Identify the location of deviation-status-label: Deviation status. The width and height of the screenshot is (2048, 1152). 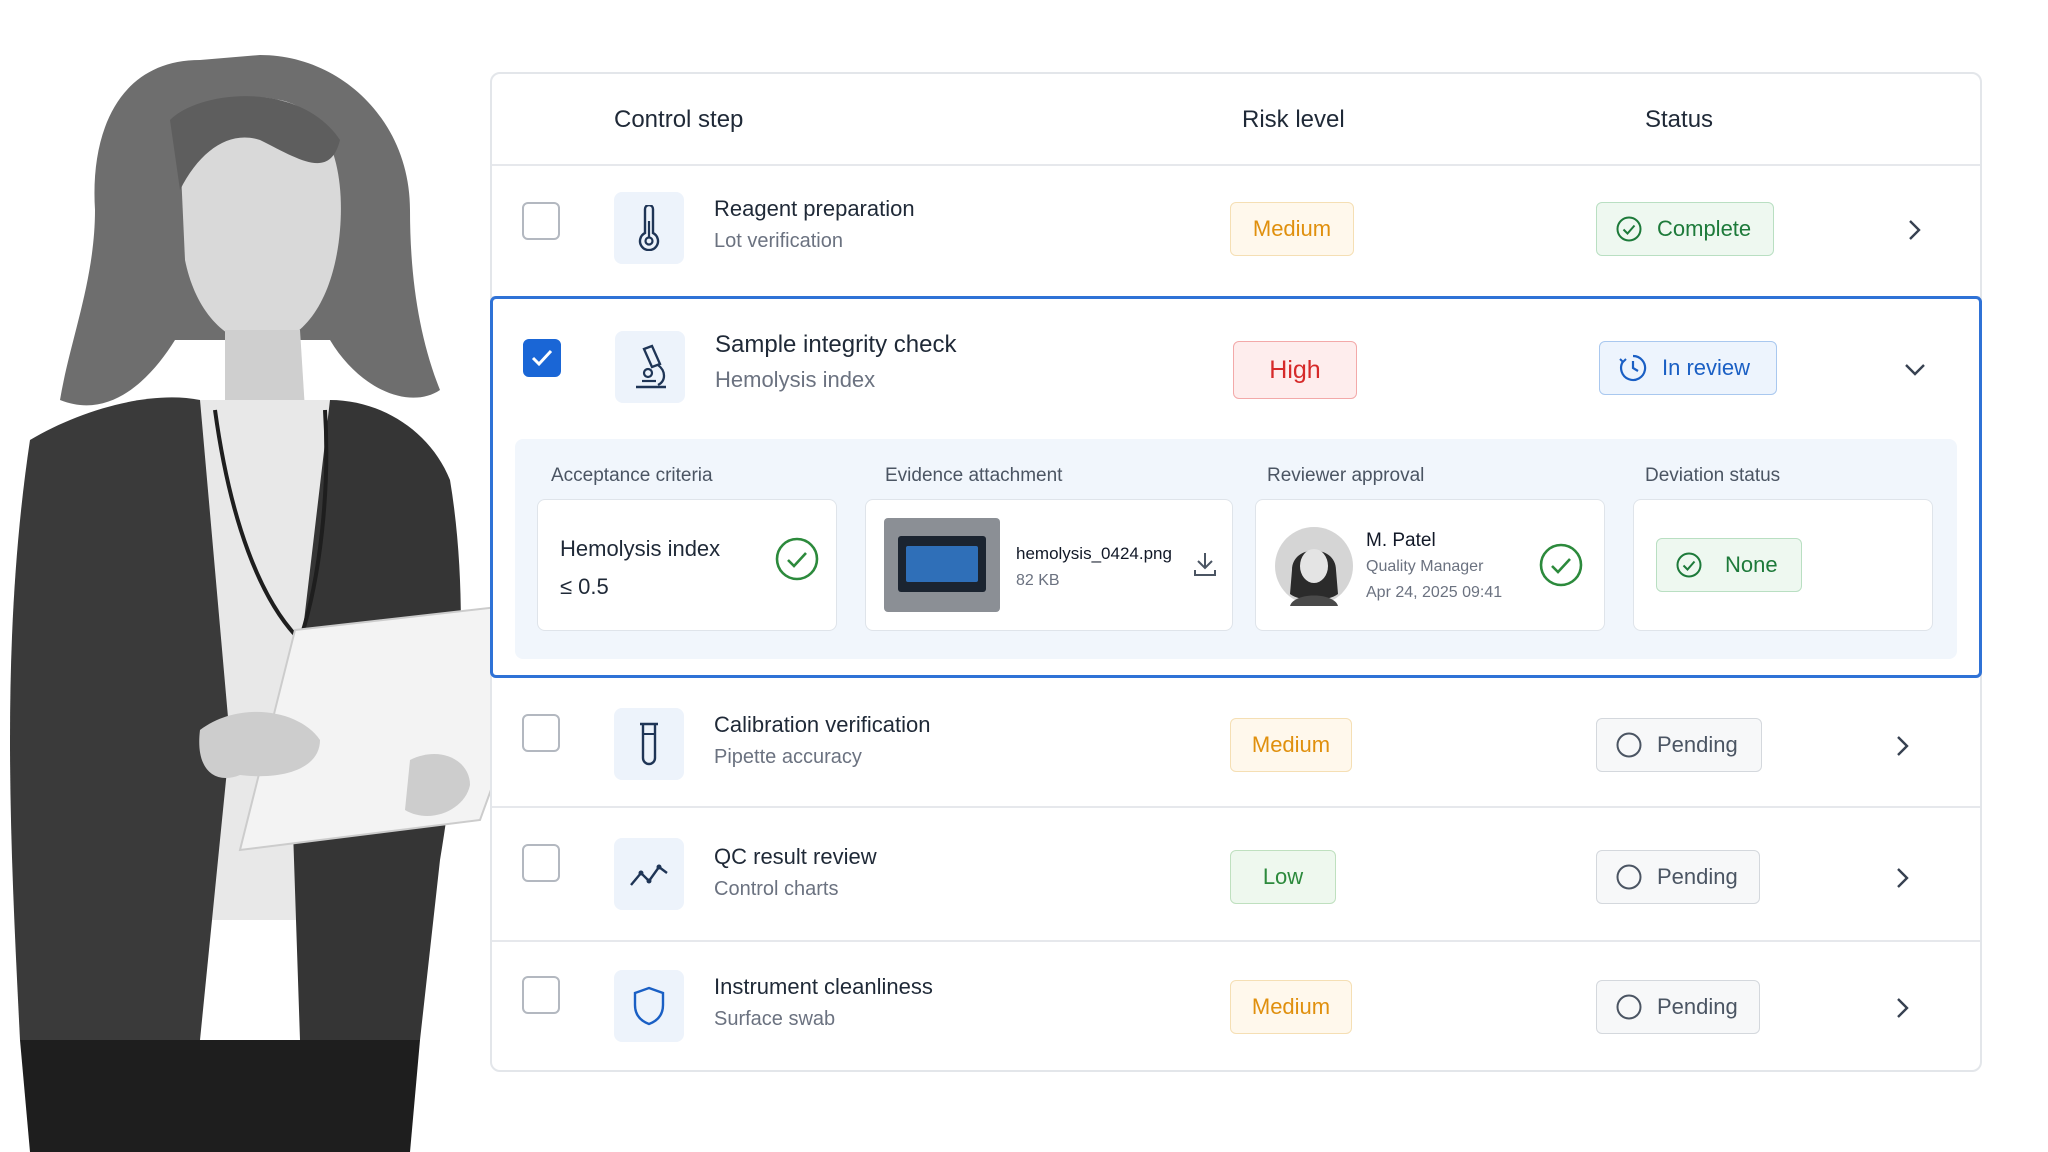
(1713, 475).